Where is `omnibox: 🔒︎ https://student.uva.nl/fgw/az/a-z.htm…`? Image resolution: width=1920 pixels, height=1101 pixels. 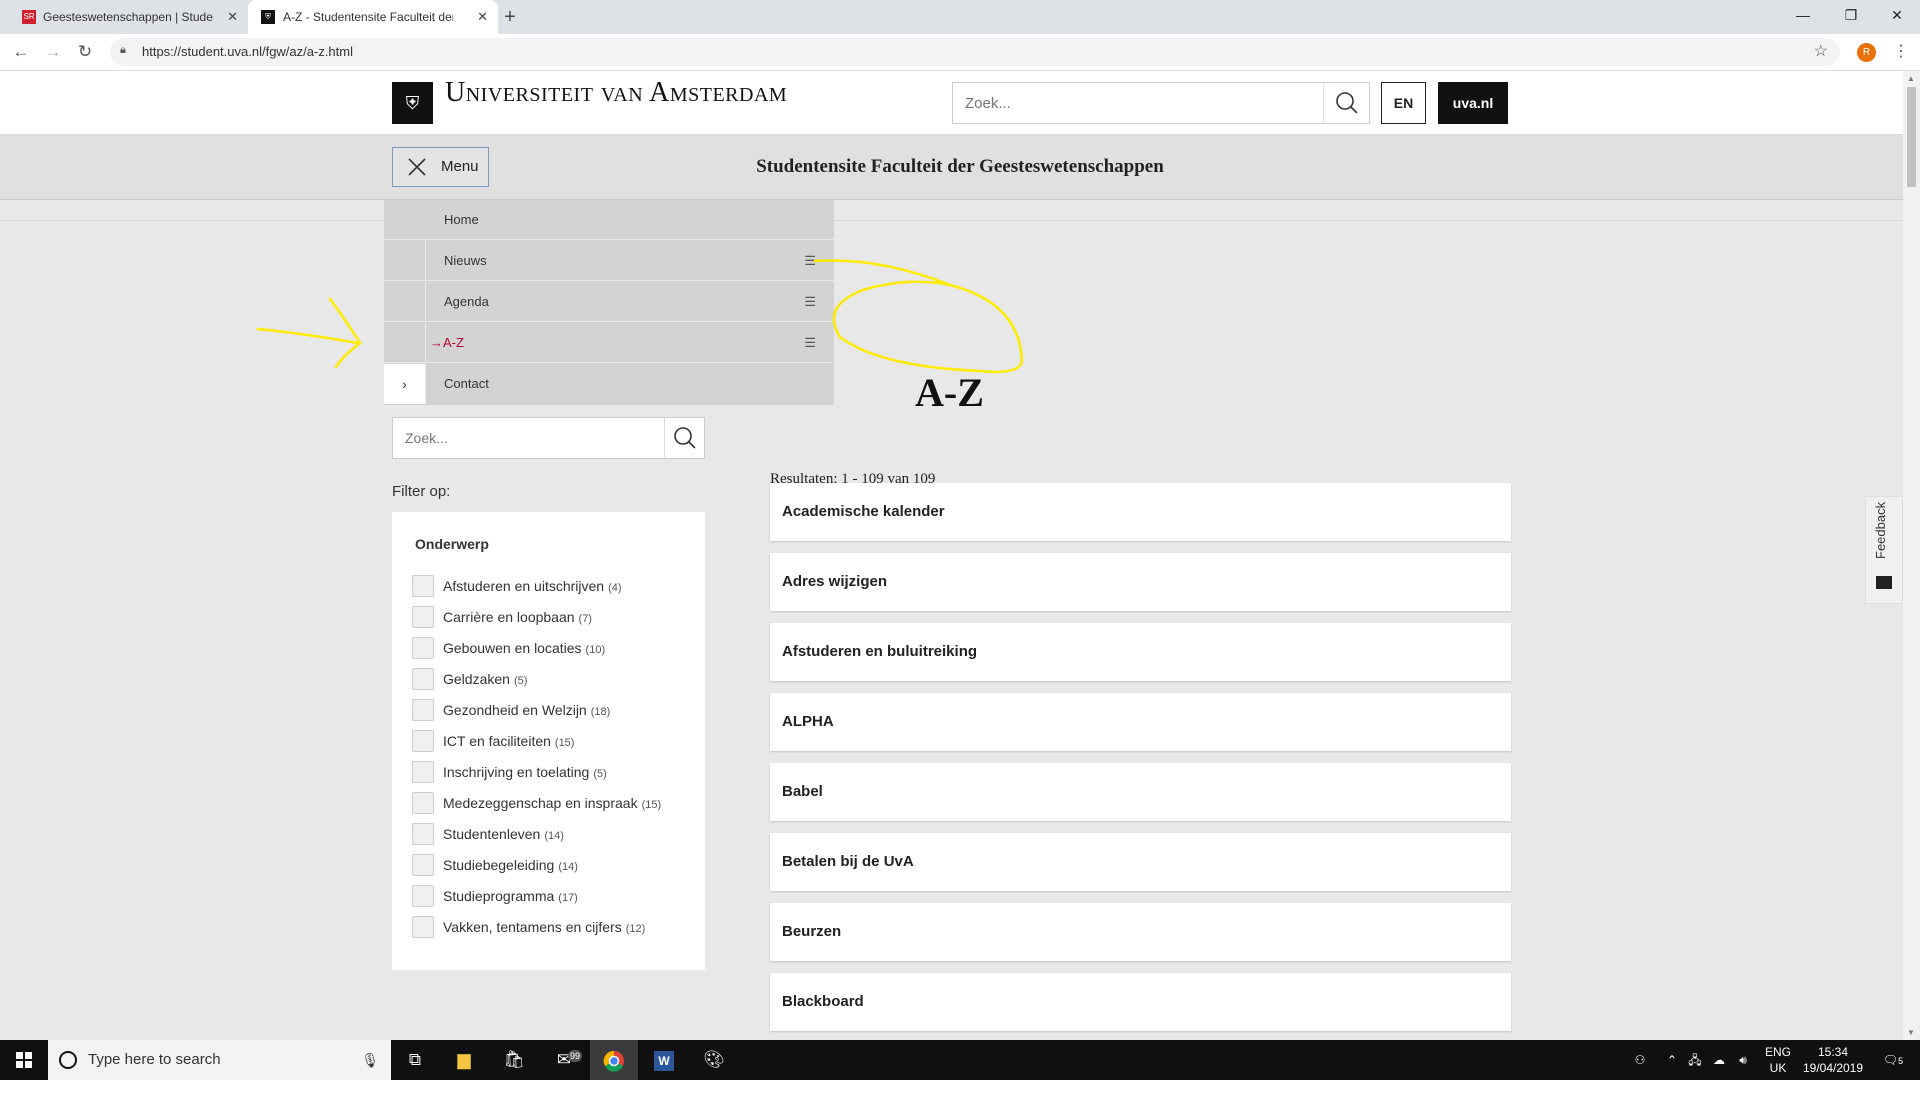 omnibox: 🔒︎ https://student.uva.nl/fgw/az/a-z.htm… is located at coordinates (975, 52).